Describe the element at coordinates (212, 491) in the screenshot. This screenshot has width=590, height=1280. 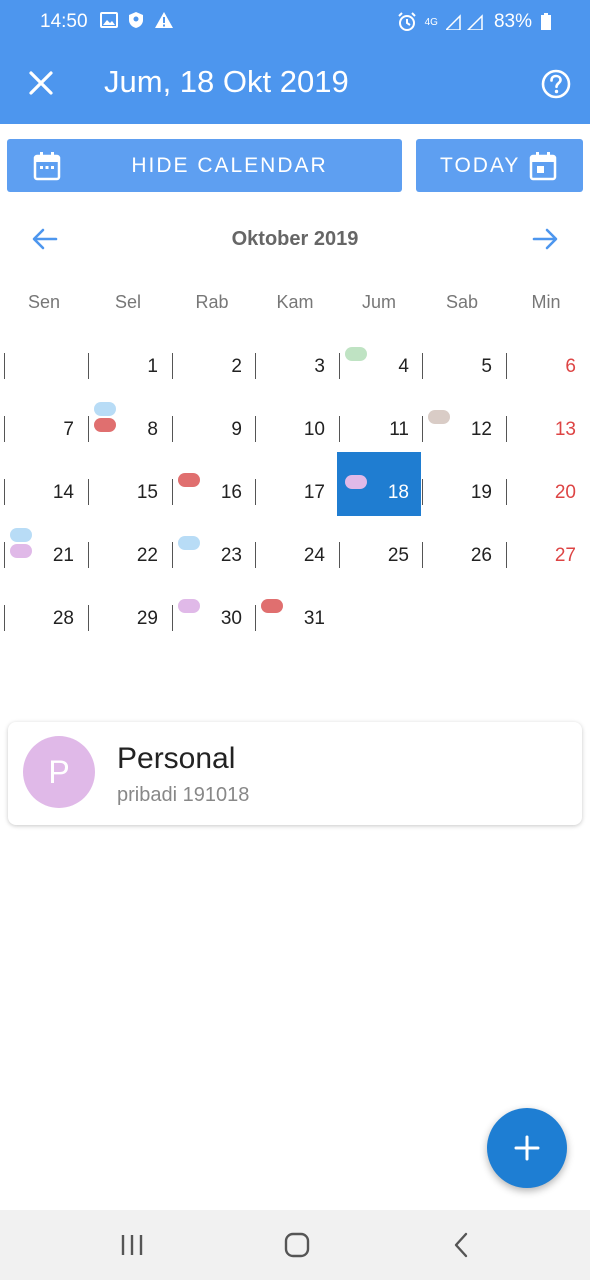
I see `calendar-day-16: 16` at that location.